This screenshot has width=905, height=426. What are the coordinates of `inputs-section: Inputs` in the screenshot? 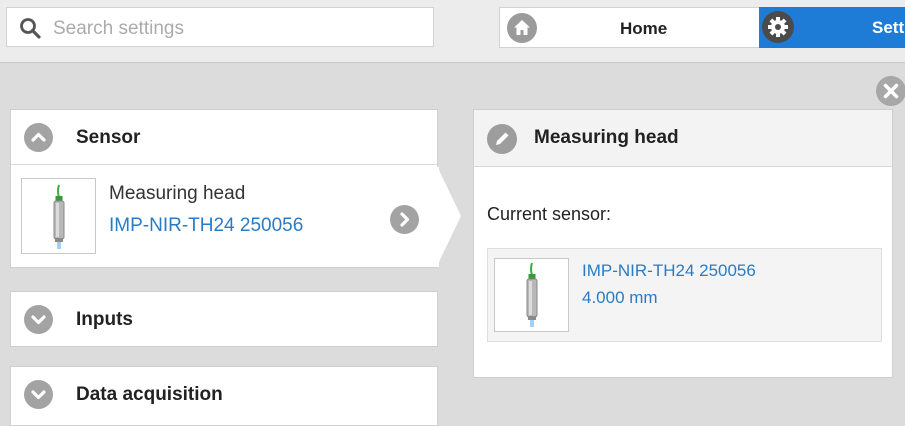 It's located at (224, 319).